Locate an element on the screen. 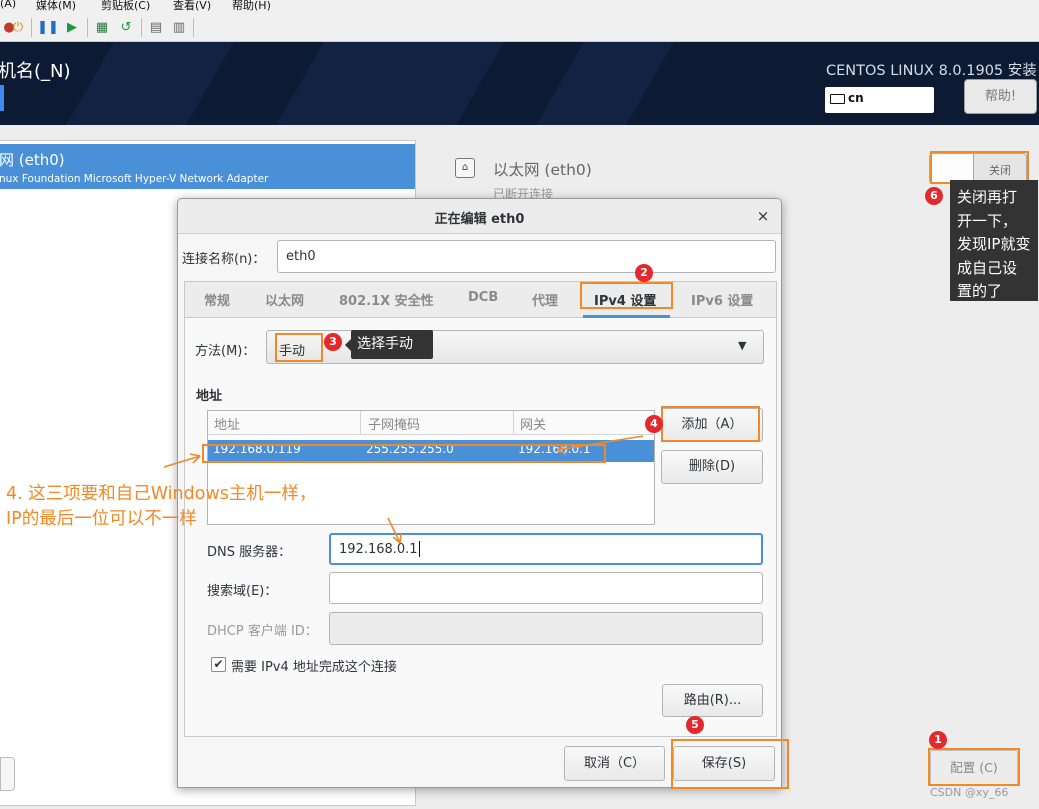 This screenshot has width=1039, height=809. share-icon: ▥ is located at coordinates (179, 27).